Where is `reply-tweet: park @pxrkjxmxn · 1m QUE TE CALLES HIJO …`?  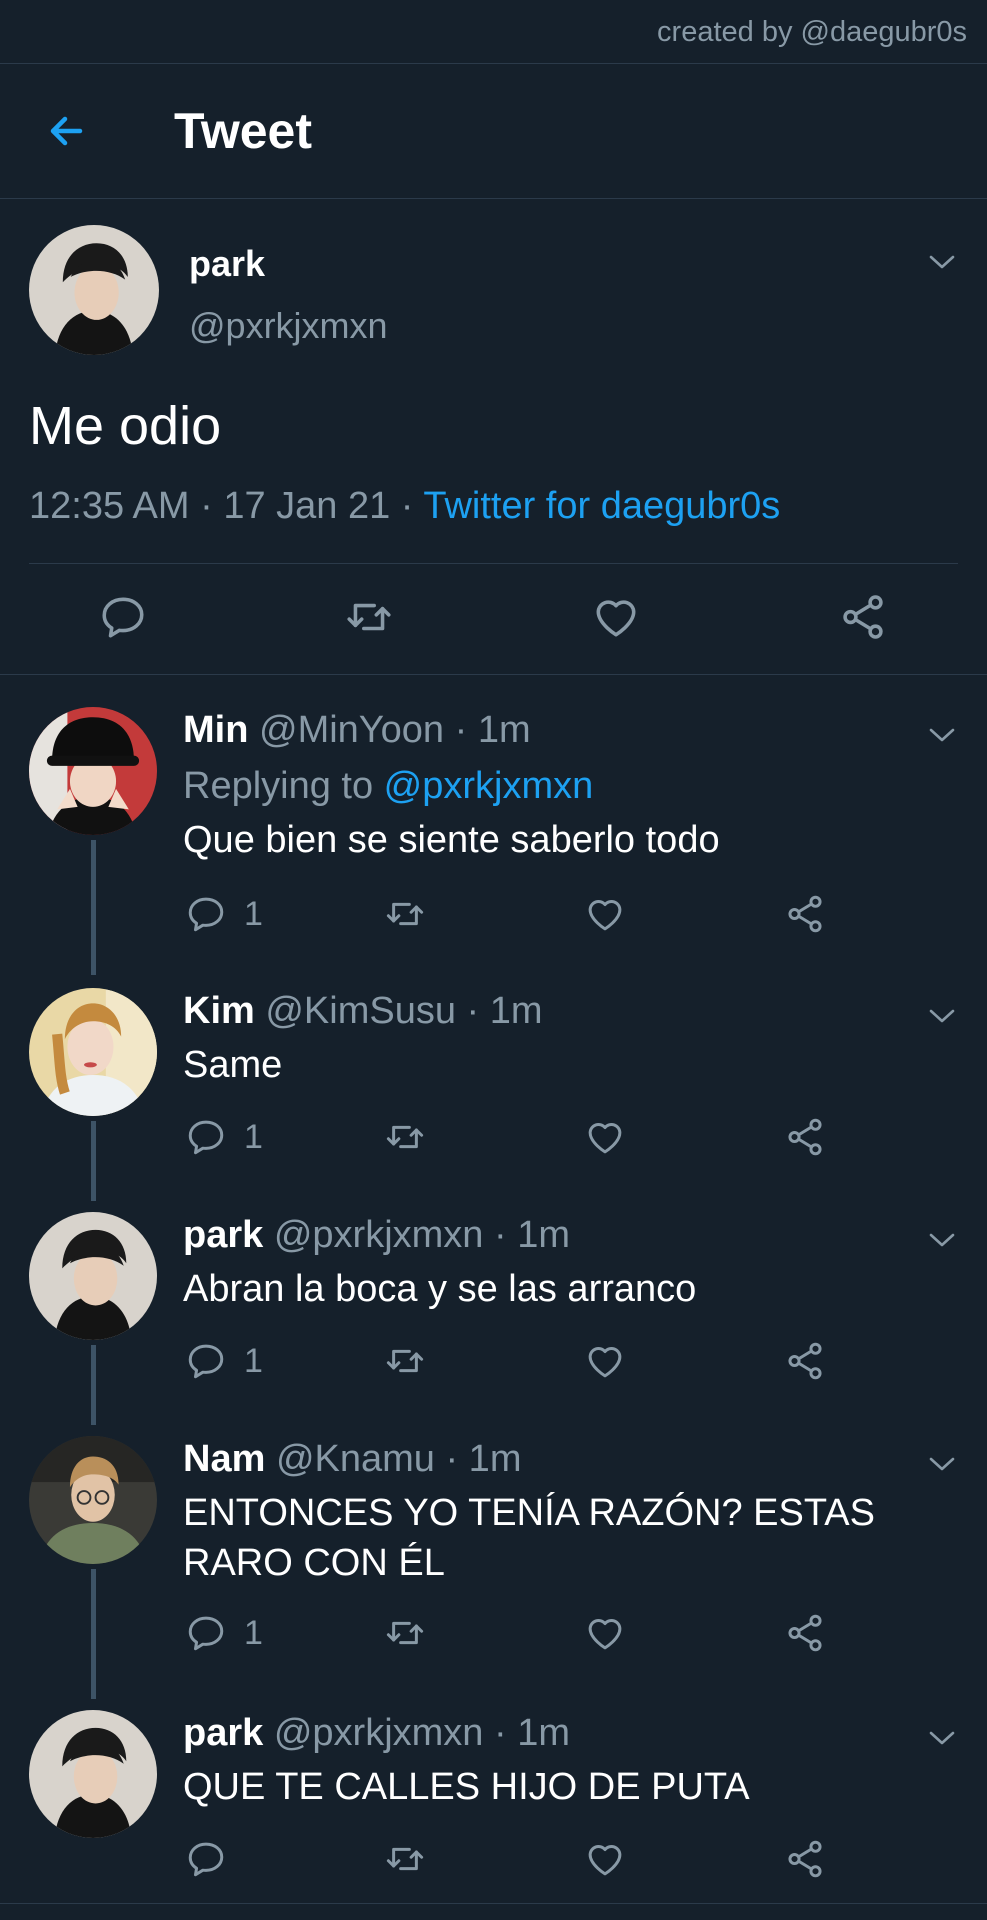 reply-tweet: park @pxrkjxmxn · 1m QUE TE CALLES HIJO … is located at coordinates (493, 1805).